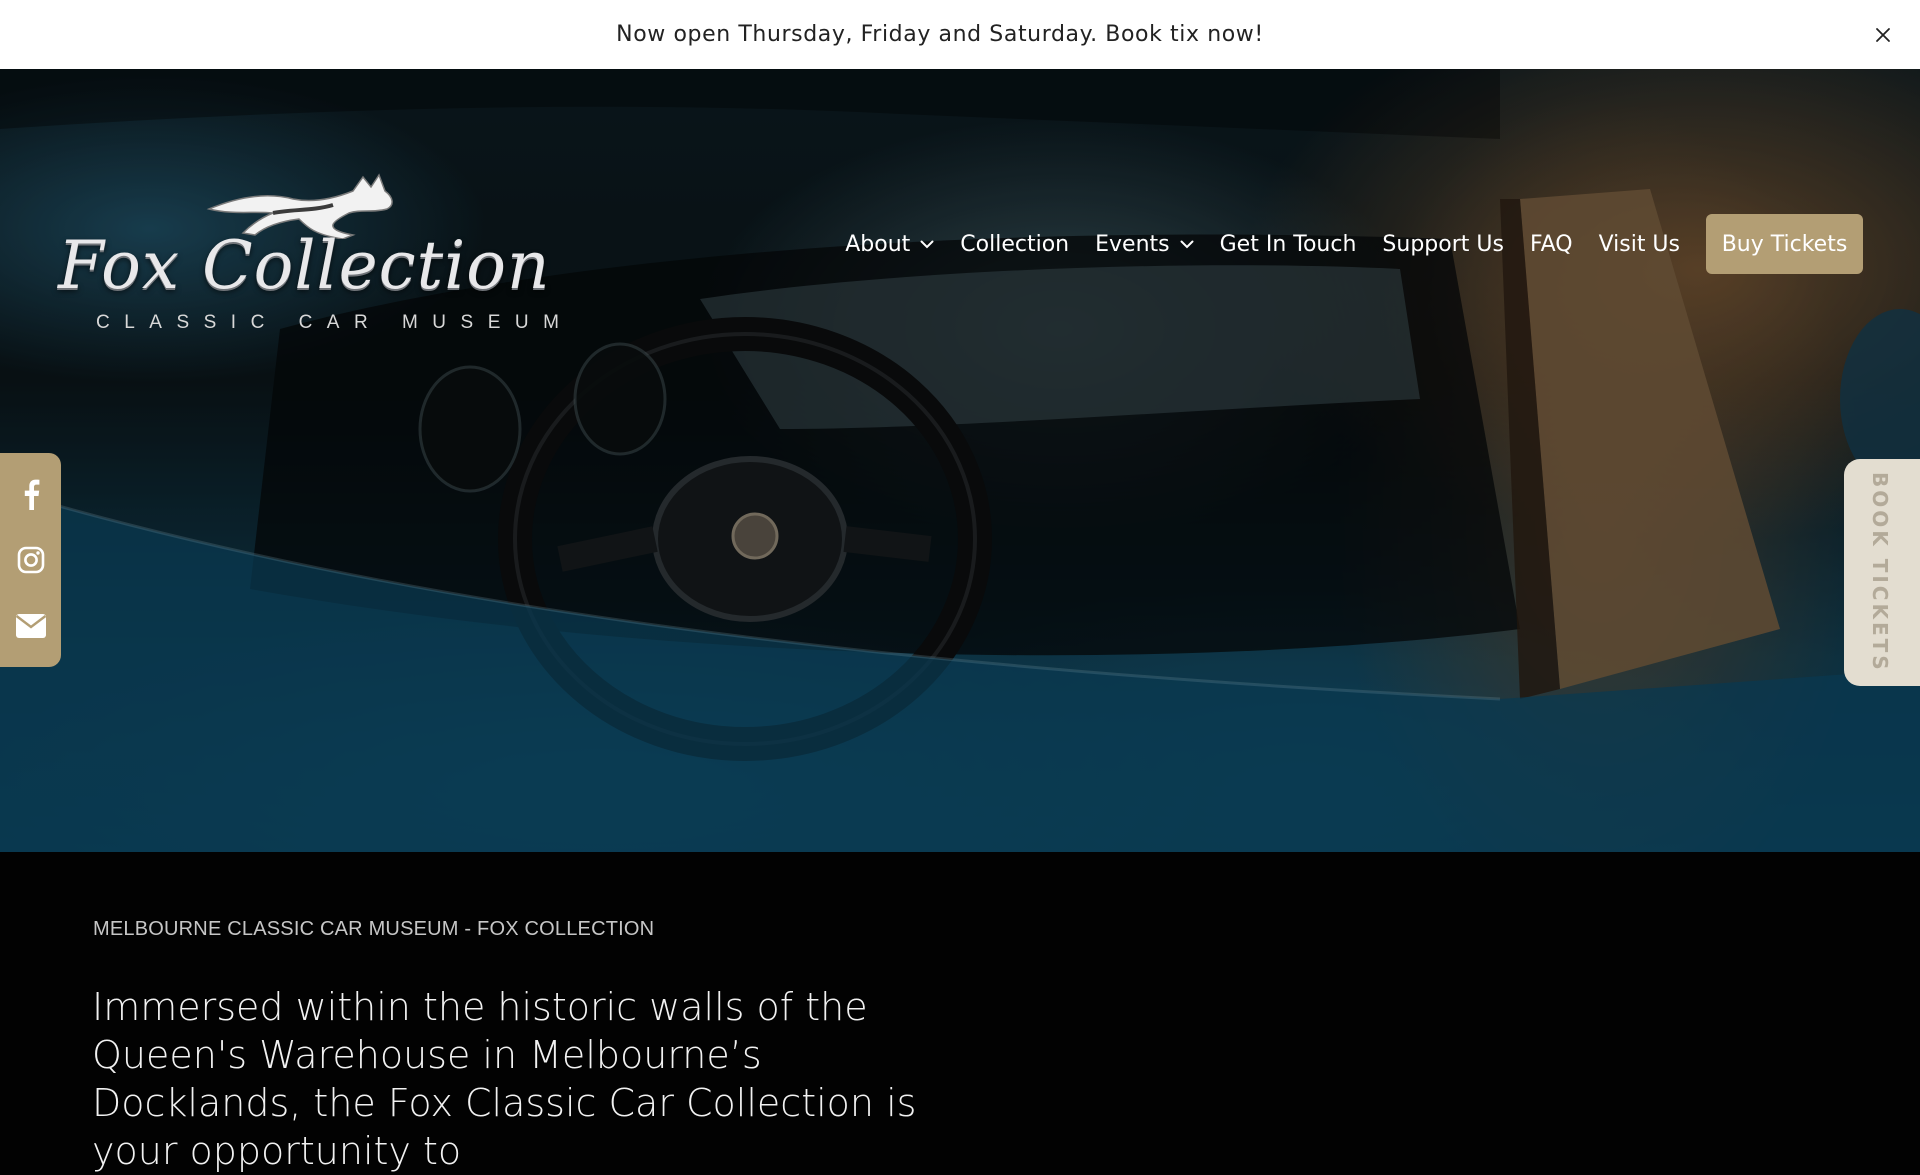 This screenshot has width=1920, height=1175. Describe the element at coordinates (304, 265) in the screenshot. I see `logo-wordmark: Fox Collection` at that location.